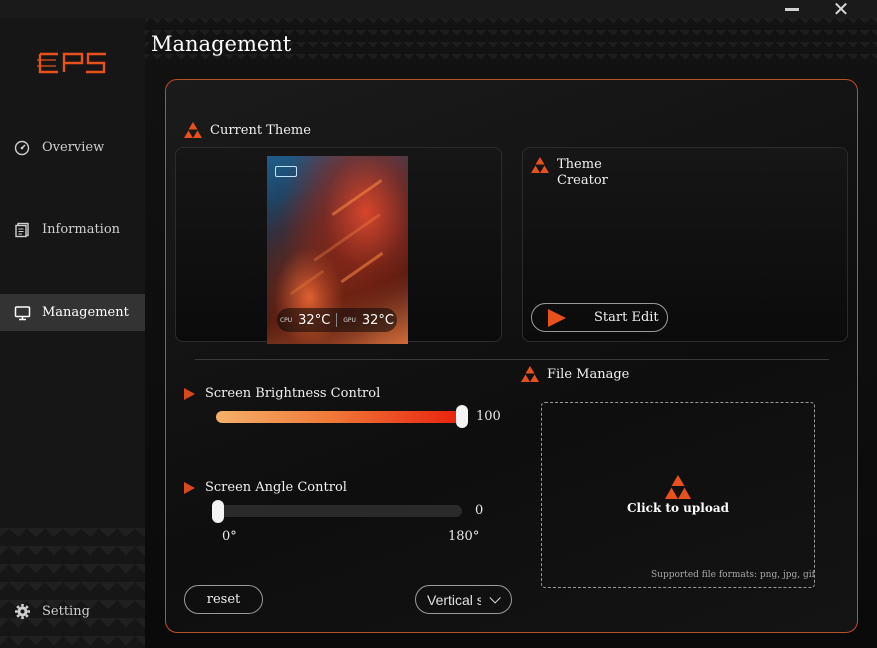 This screenshot has width=877, height=648. What do you see at coordinates (479, 510) in the screenshot?
I see `angle-value: 0` at bounding box center [479, 510].